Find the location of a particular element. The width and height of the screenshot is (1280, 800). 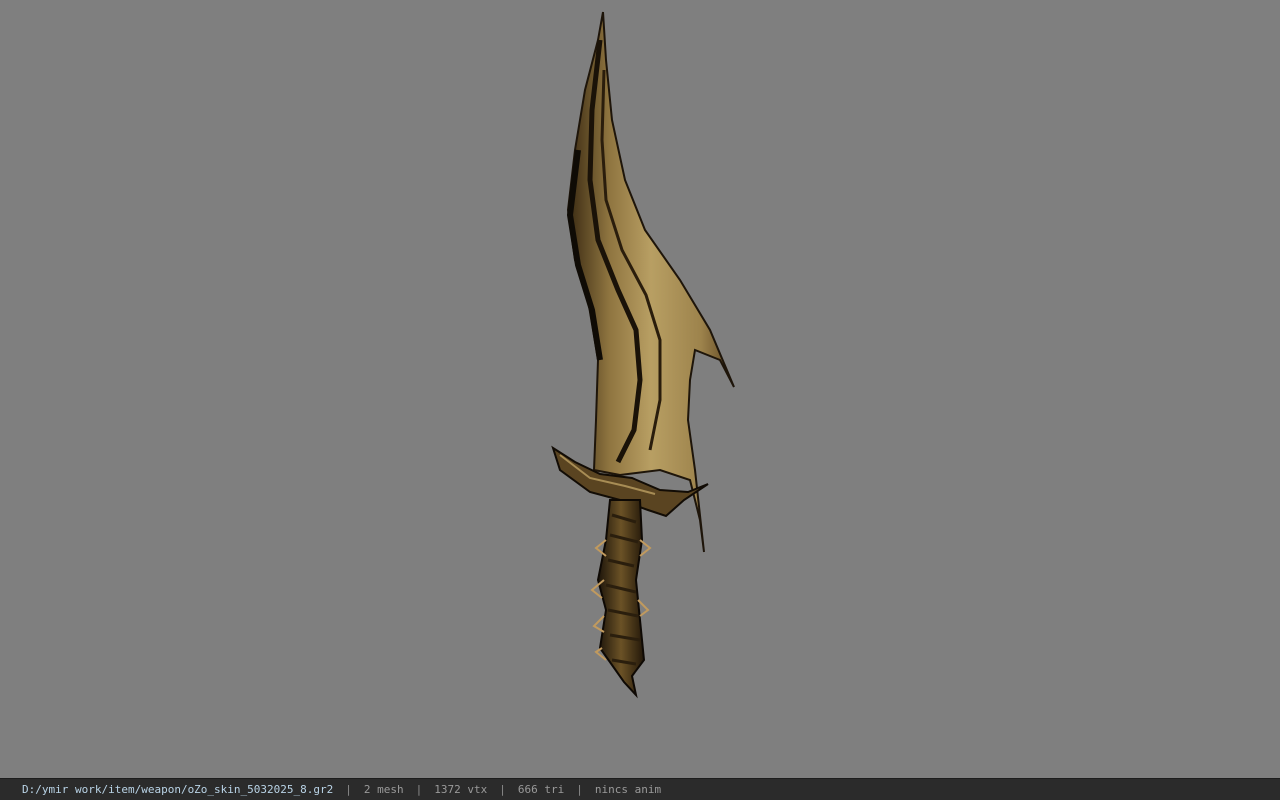

sword-model is located at coordinates (643, 355).